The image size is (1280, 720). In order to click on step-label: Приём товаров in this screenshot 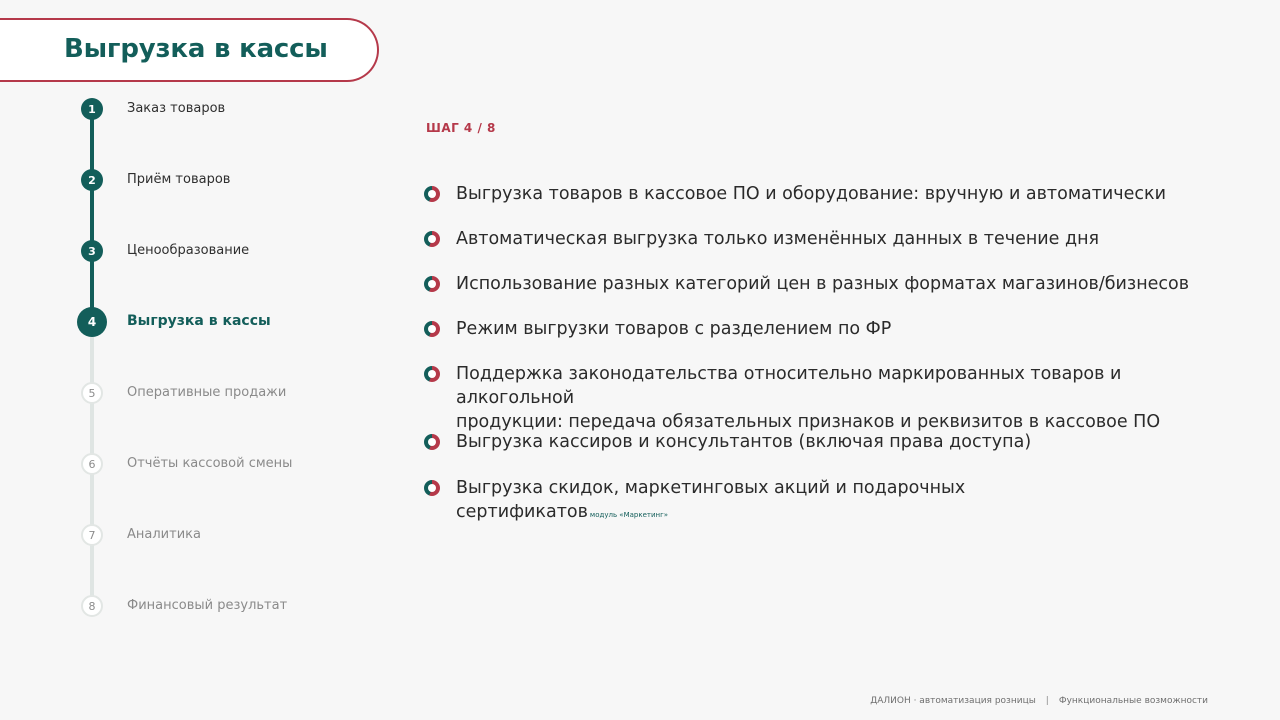, I will do `click(179, 179)`.